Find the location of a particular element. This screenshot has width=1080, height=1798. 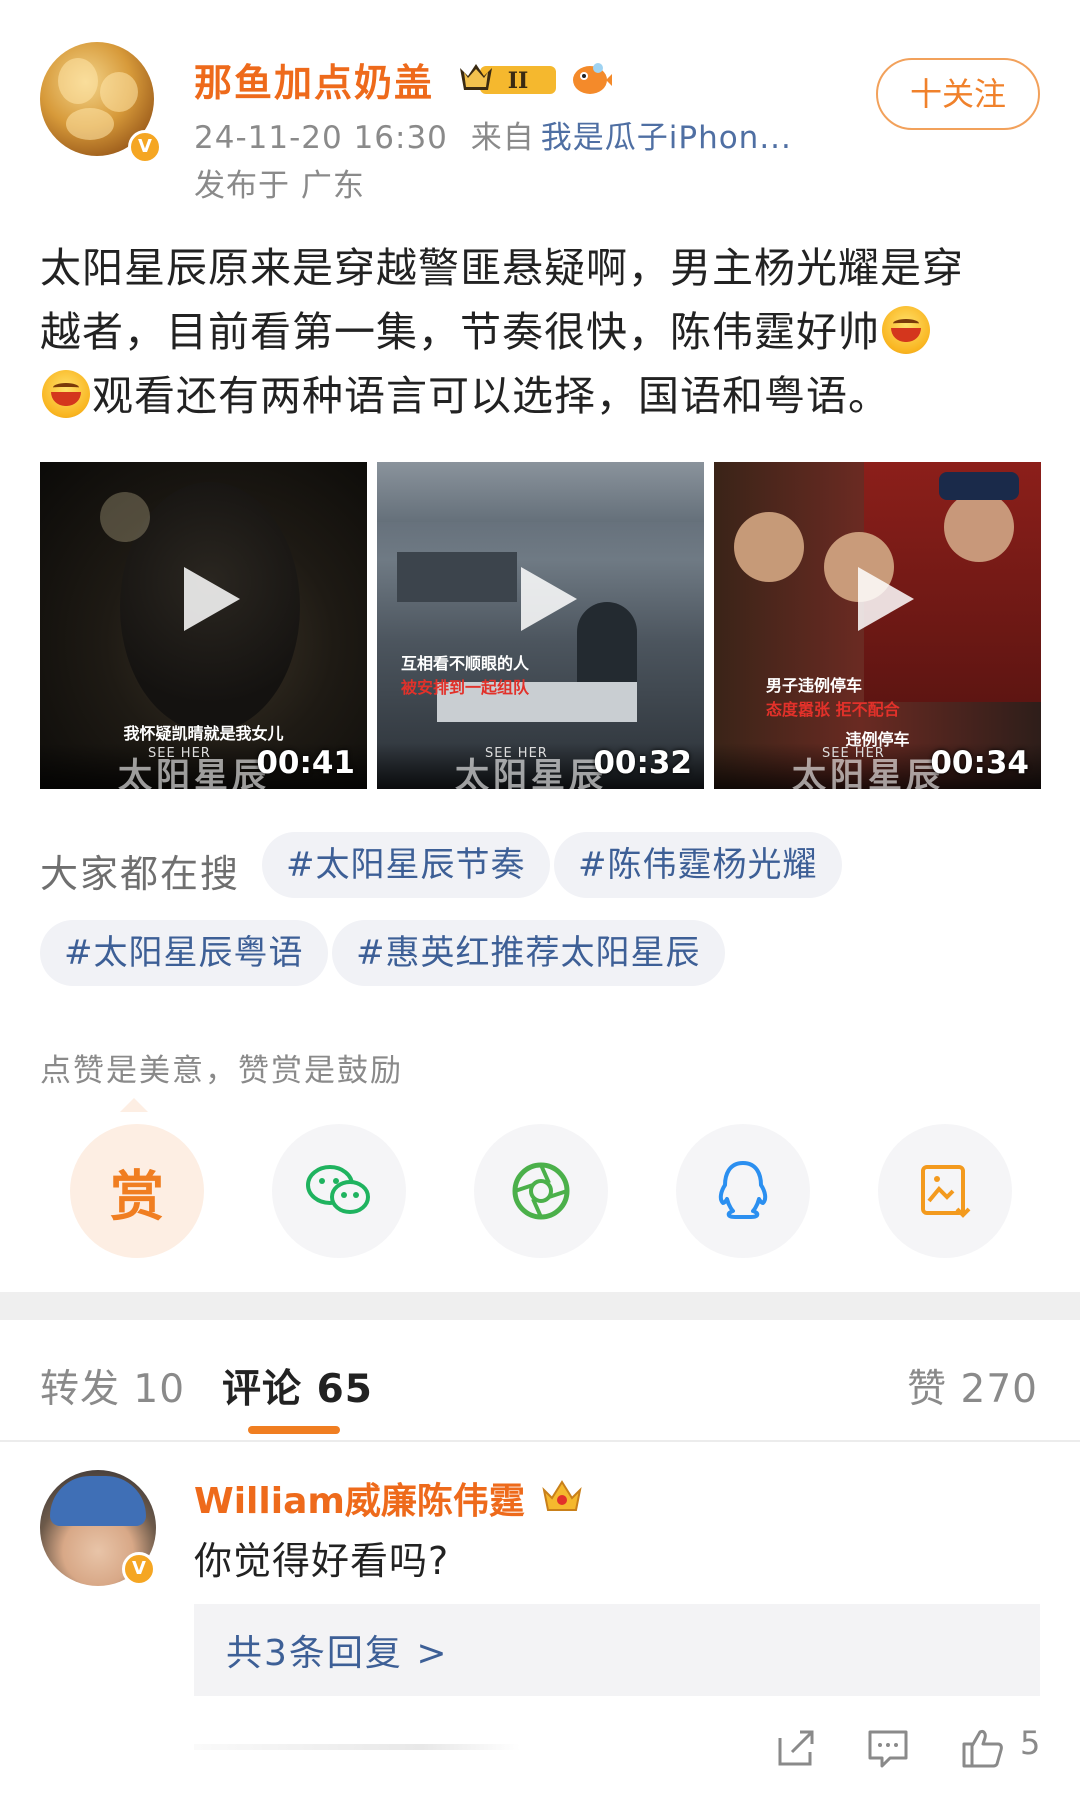

like-icon is located at coordinates (982, 1748).